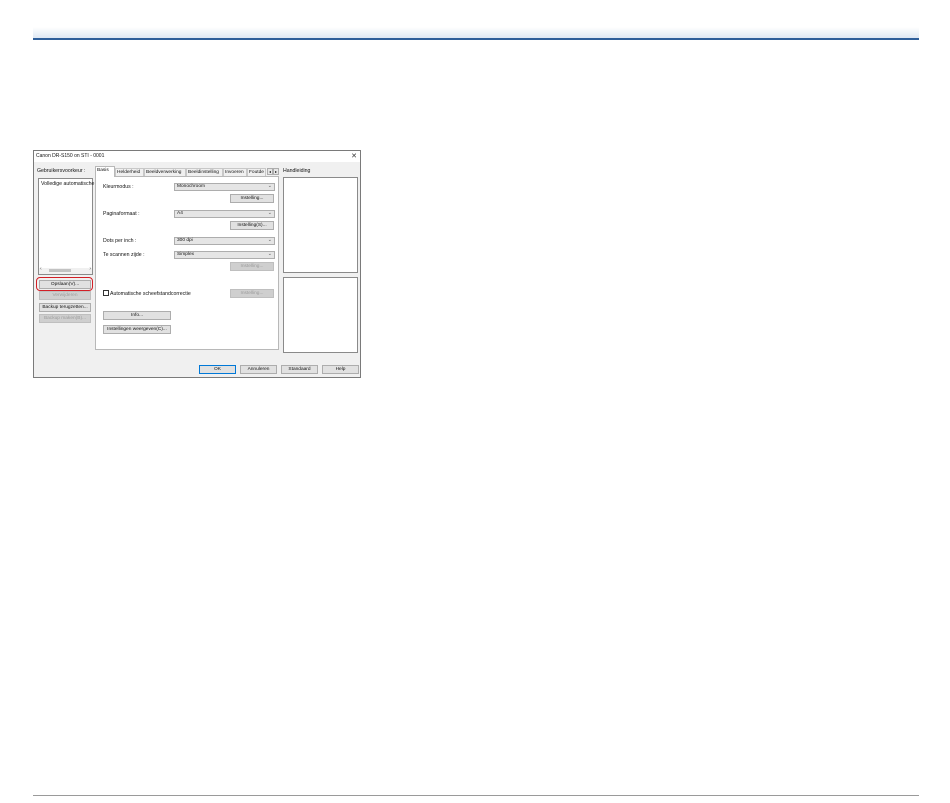 The height and width of the screenshot is (803, 950). Describe the element at coordinates (105, 171) in the screenshot. I see `tab-basis: Basis` at that location.